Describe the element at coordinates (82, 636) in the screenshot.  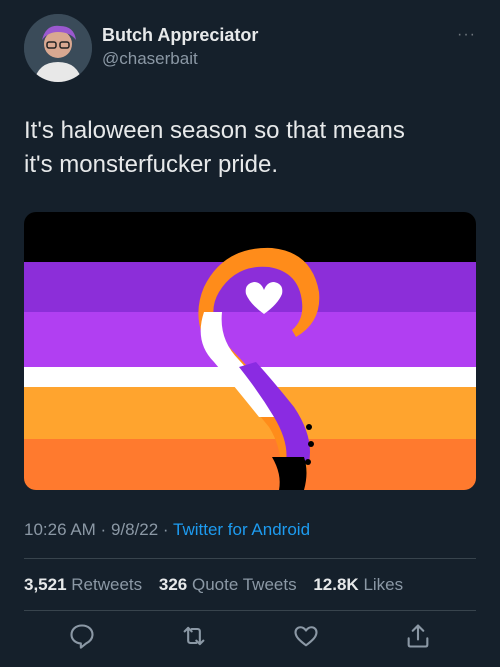
I see `reply-icon` at that location.